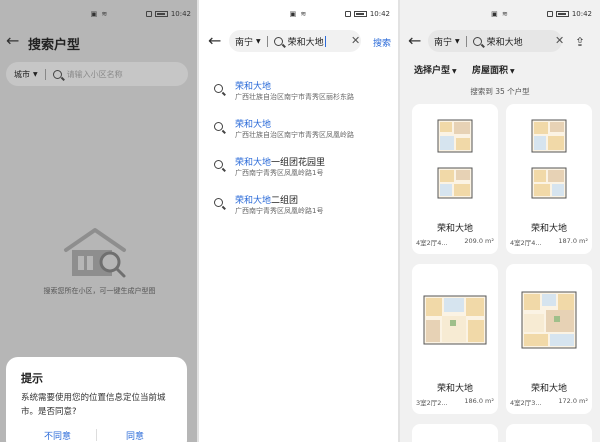  Describe the element at coordinates (573, 241) in the screenshot. I see `card-area: 187.0 m²` at that location.